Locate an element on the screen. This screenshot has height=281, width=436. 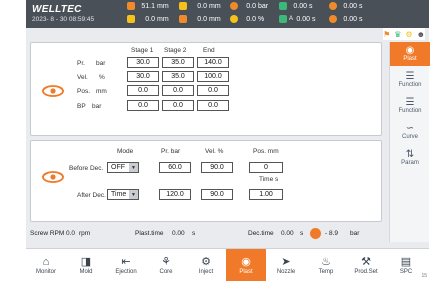
ejection-icon: ⇤ is located at coordinates (126, 261).